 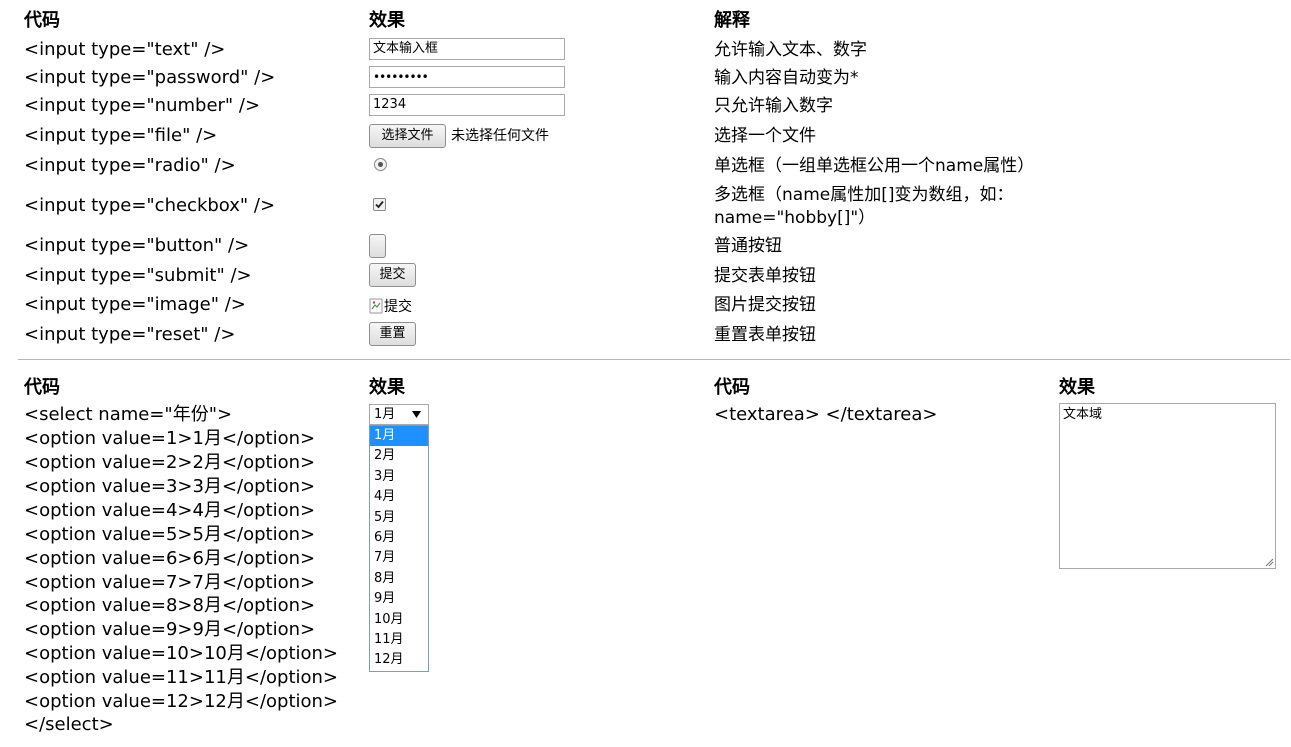 What do you see at coordinates (392, 275) in the screenshot?
I see `submit-button-demo: 提交` at bounding box center [392, 275].